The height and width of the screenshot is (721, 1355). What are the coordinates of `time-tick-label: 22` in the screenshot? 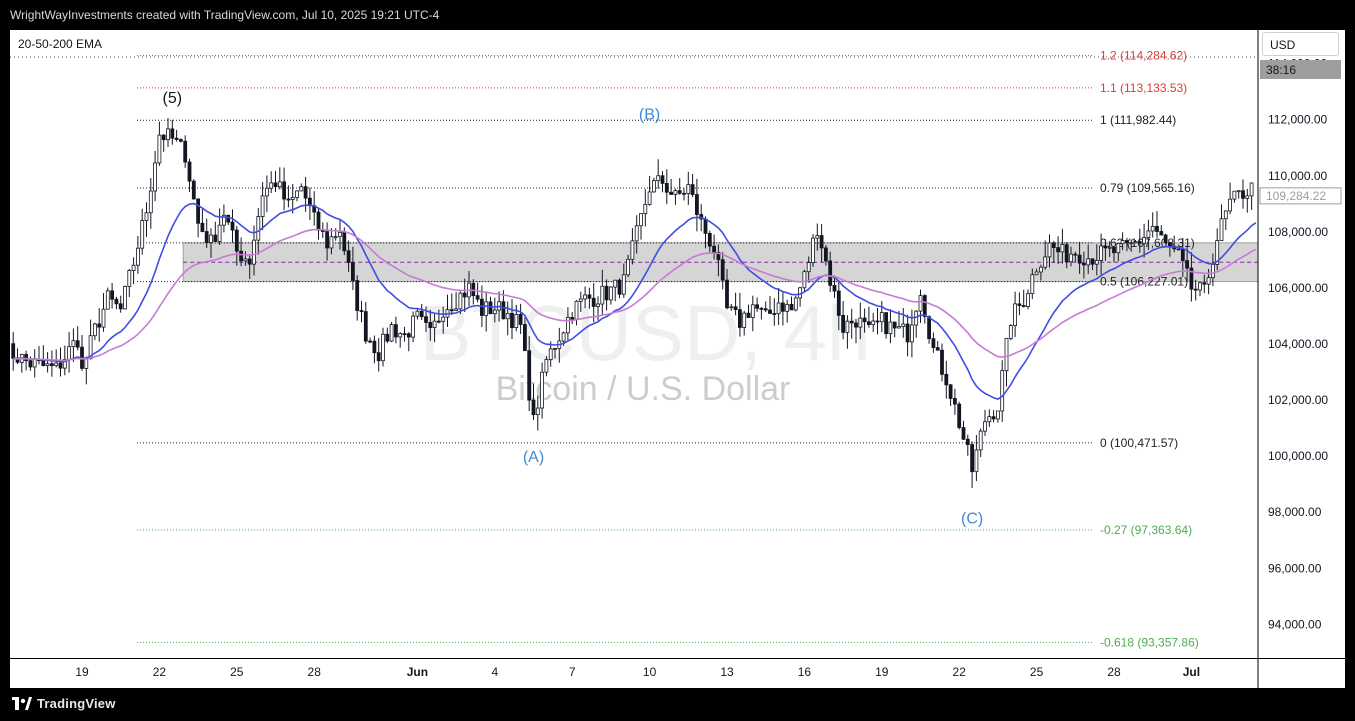 It's located at (960, 672).